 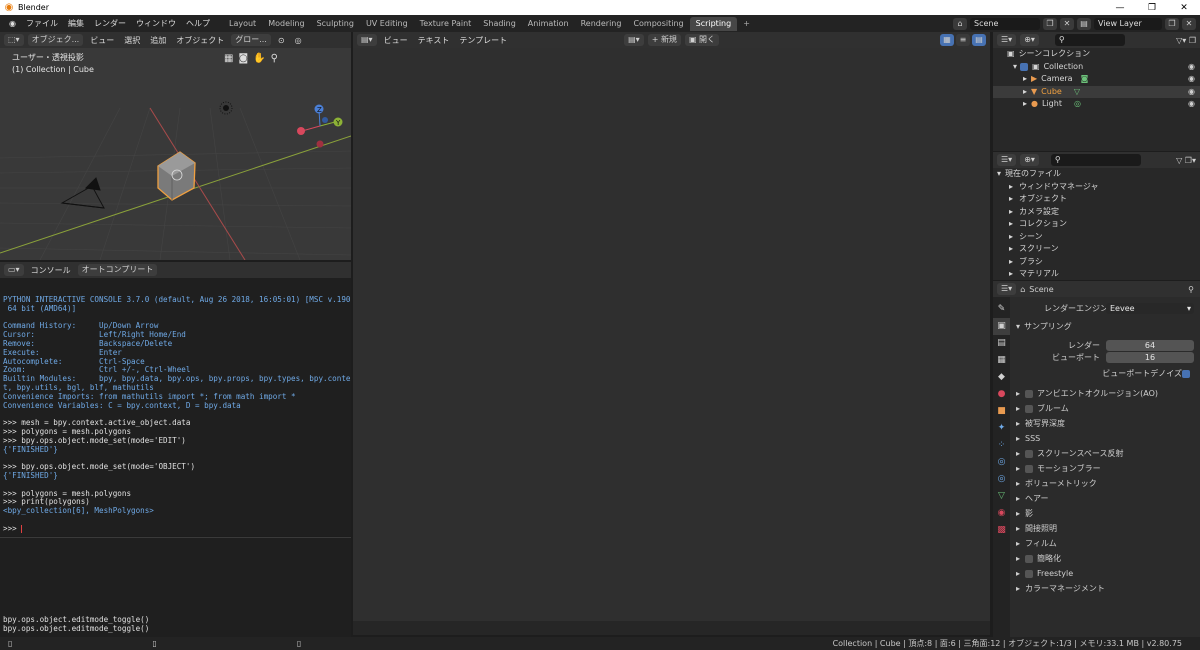 What do you see at coordinates (1096, 212) in the screenshot?
I see `blend-data-item: ▸ カメラ設定` at bounding box center [1096, 212].